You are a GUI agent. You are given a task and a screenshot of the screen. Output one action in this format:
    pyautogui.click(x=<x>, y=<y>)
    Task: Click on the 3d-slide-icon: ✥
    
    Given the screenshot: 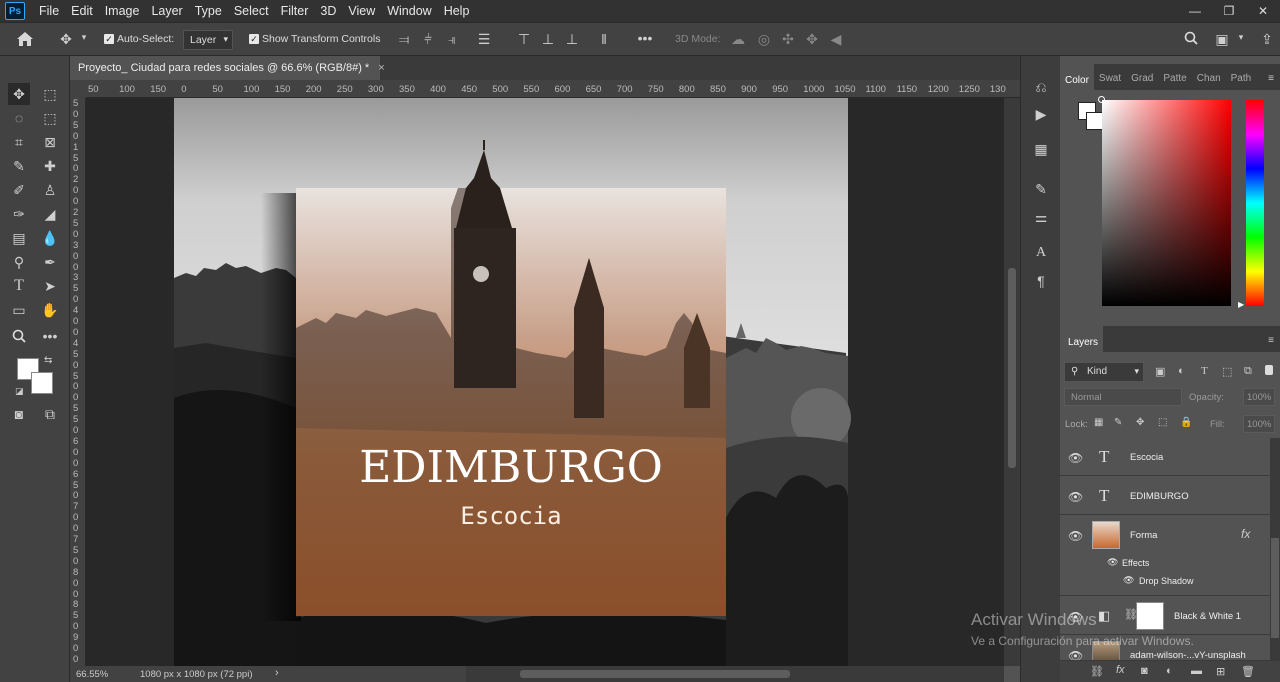 What is the action you would take?
    pyautogui.click(x=812, y=39)
    